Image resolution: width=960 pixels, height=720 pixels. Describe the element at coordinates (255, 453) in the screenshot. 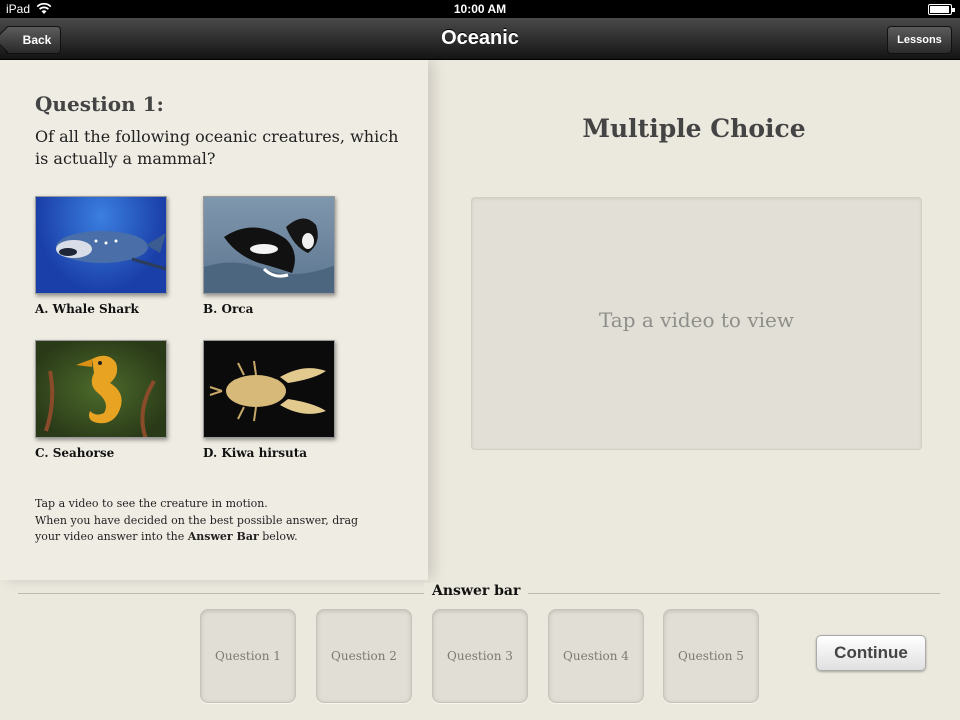

I see `choice-label-d: D. Kiwa hirsuta` at that location.